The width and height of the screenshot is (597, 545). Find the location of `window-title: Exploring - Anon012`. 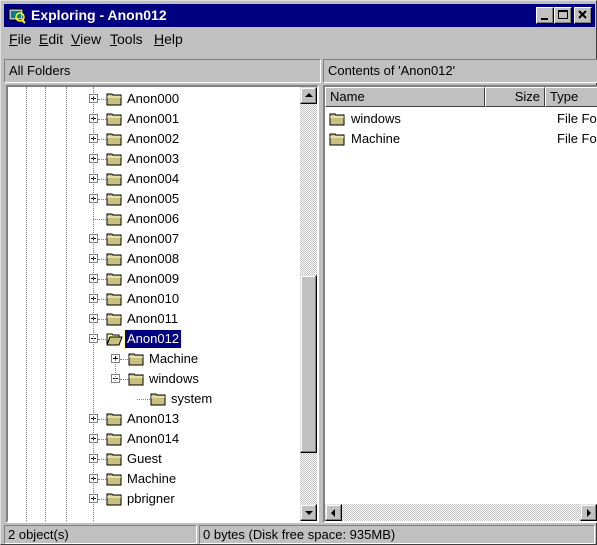

window-title: Exploring - Anon012 is located at coordinates (99, 15).